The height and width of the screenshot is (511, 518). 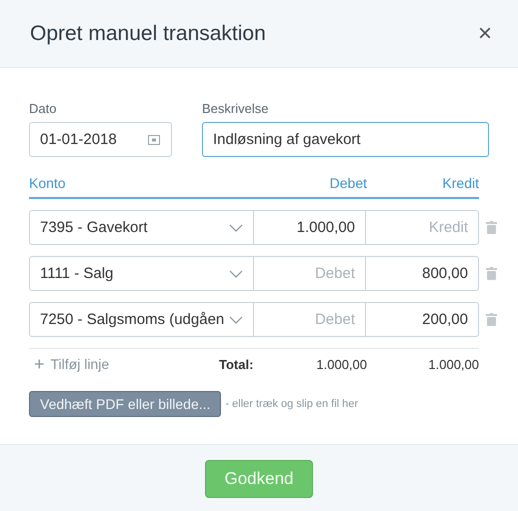 What do you see at coordinates (345, 139) in the screenshot?
I see `description-field: Indløsning af gavekort` at bounding box center [345, 139].